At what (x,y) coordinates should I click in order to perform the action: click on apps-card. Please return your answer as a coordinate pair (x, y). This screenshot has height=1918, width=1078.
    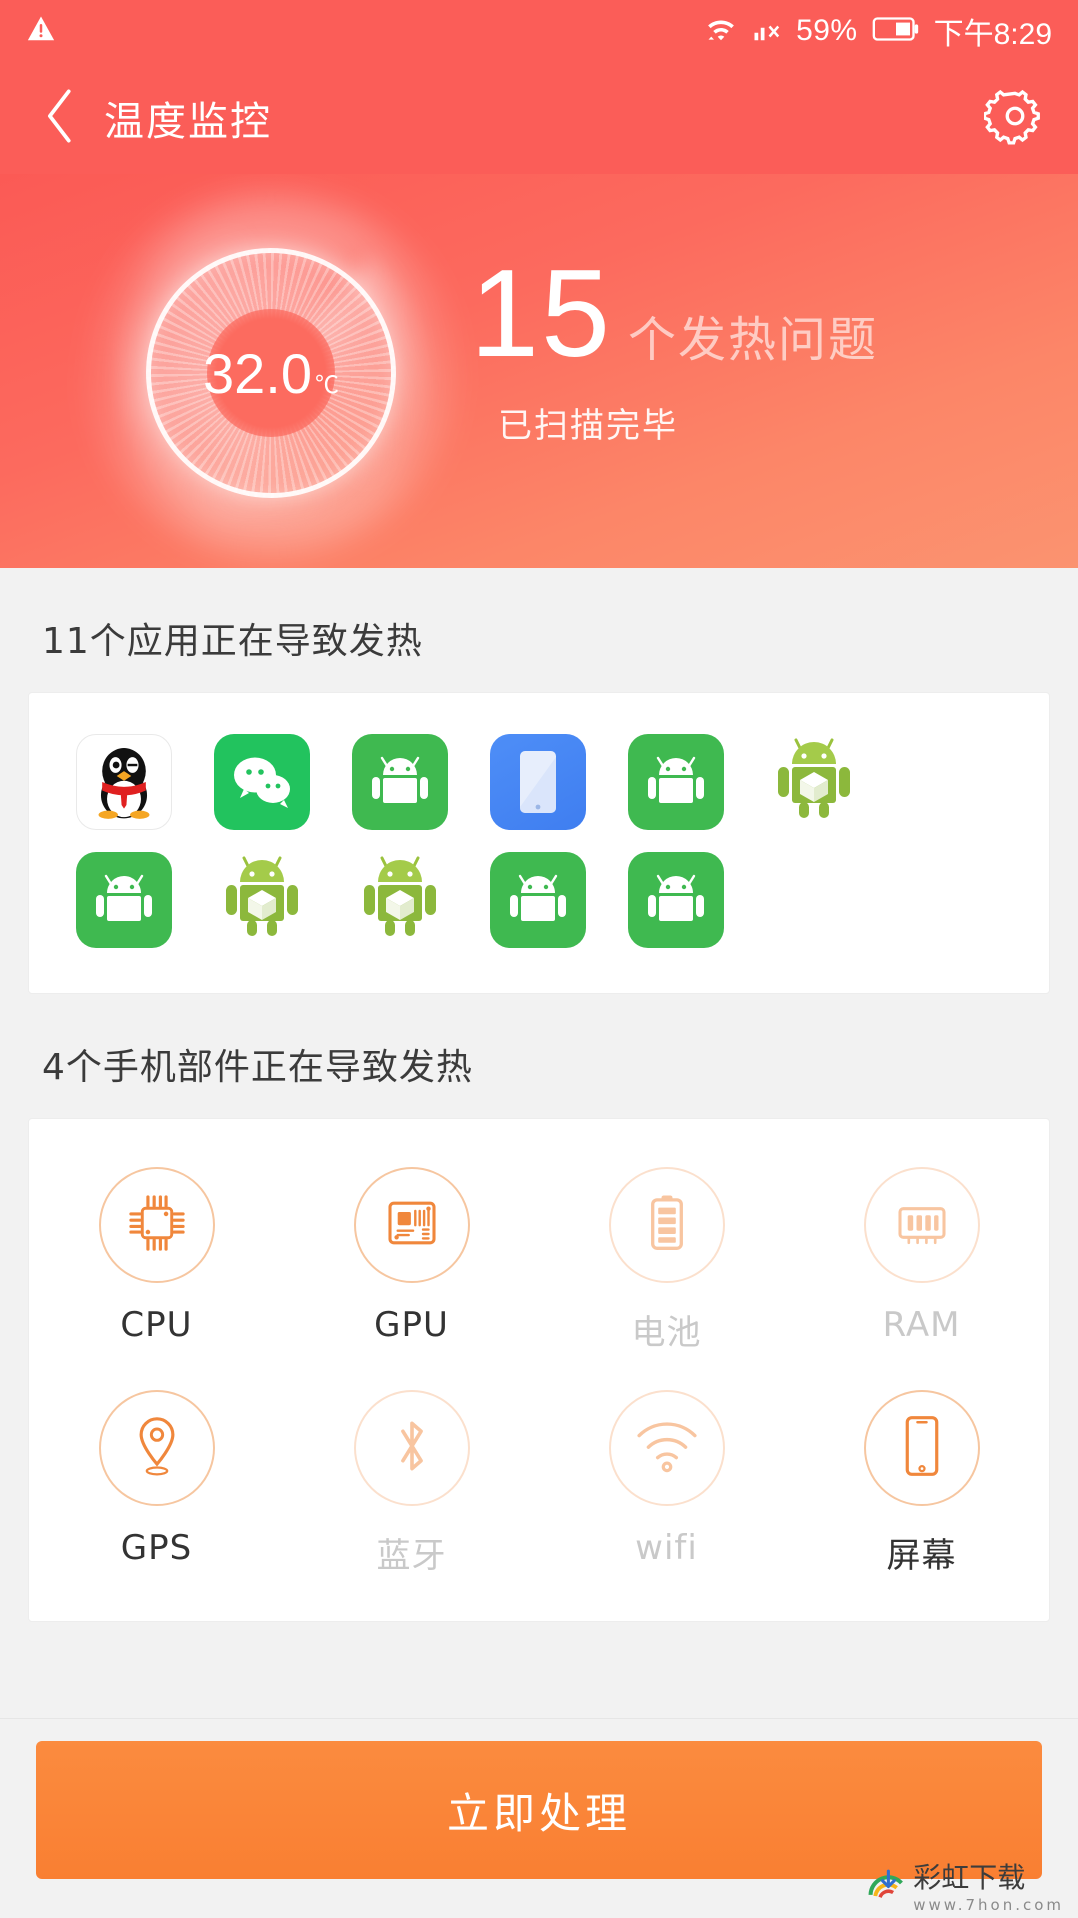
    Looking at the image, I should click on (539, 843).